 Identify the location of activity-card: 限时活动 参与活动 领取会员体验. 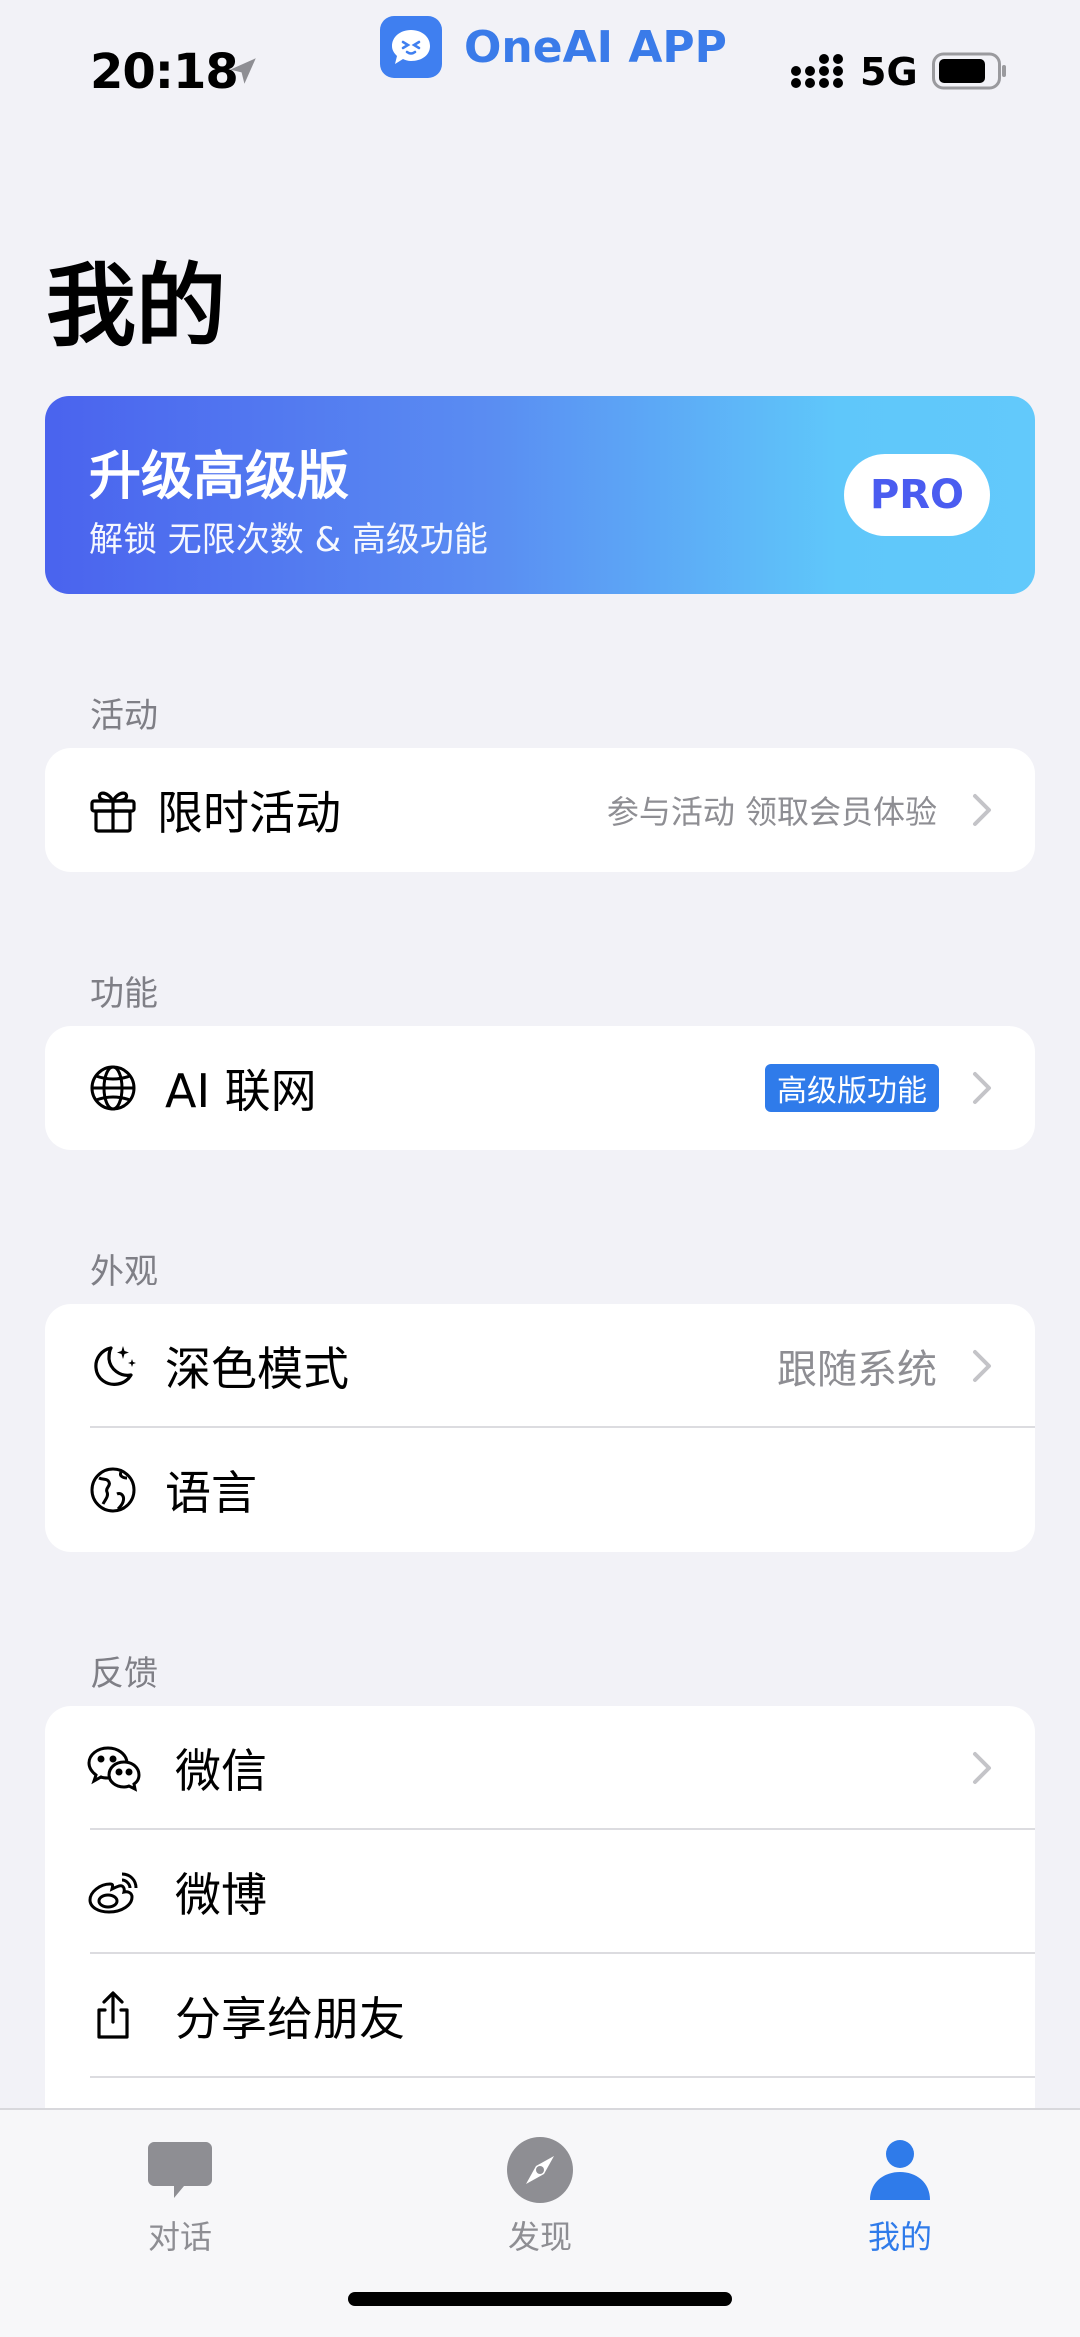
(540, 810).